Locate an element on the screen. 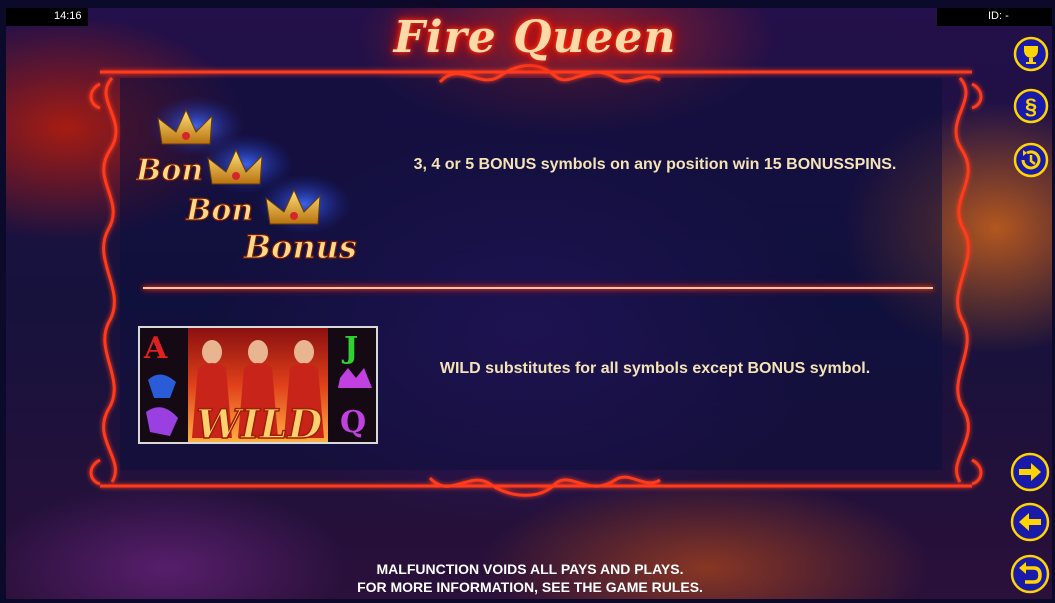  arrow-left-icon is located at coordinates (1030, 522).